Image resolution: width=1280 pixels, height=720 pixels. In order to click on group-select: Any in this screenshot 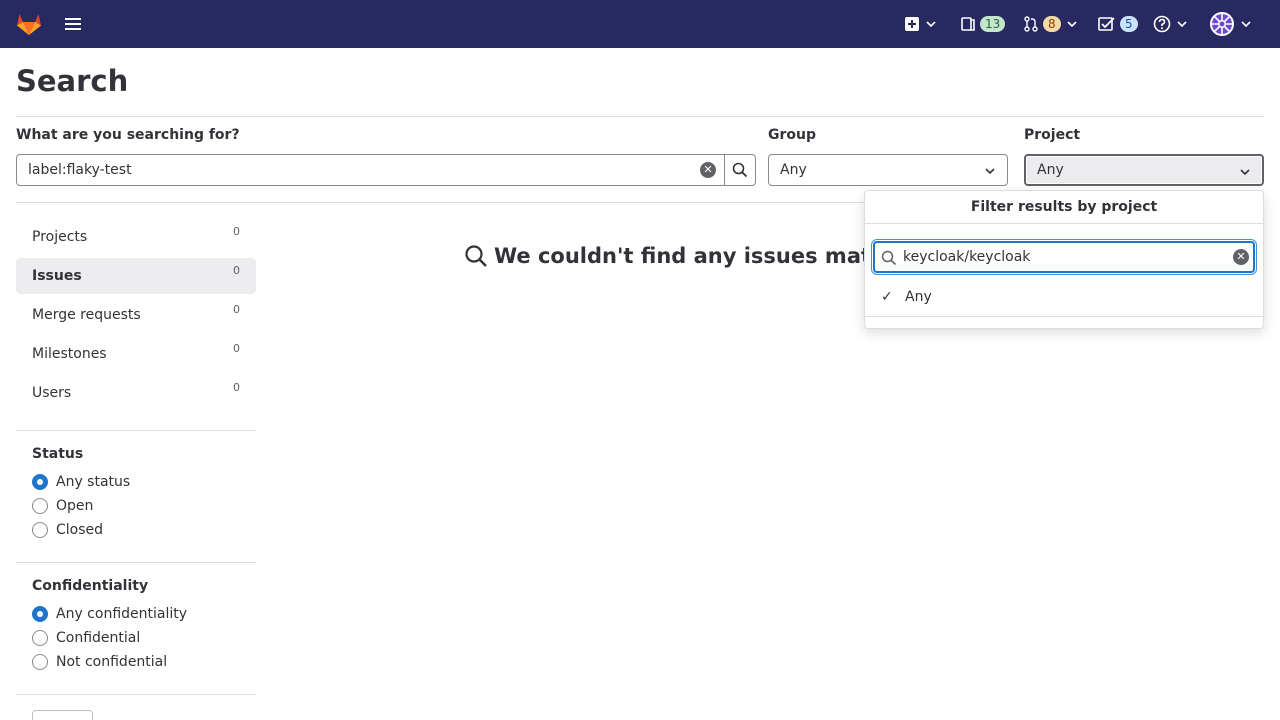, I will do `click(888, 170)`.